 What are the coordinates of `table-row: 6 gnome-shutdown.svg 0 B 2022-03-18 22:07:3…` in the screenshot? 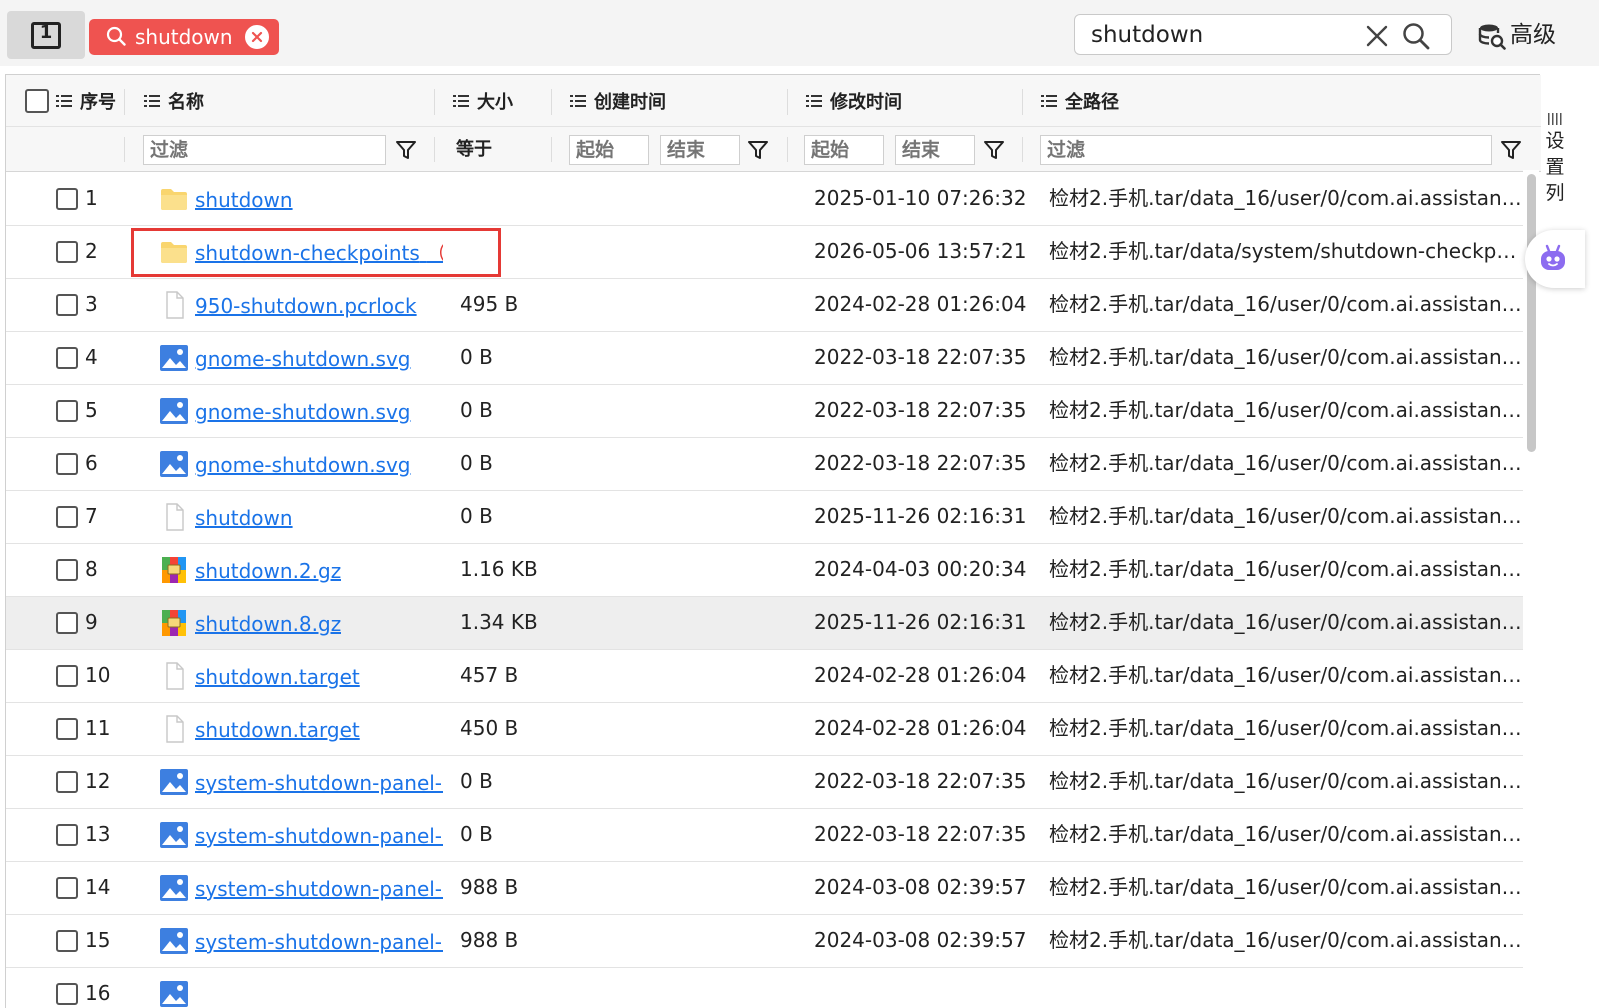 It's located at (765, 464).